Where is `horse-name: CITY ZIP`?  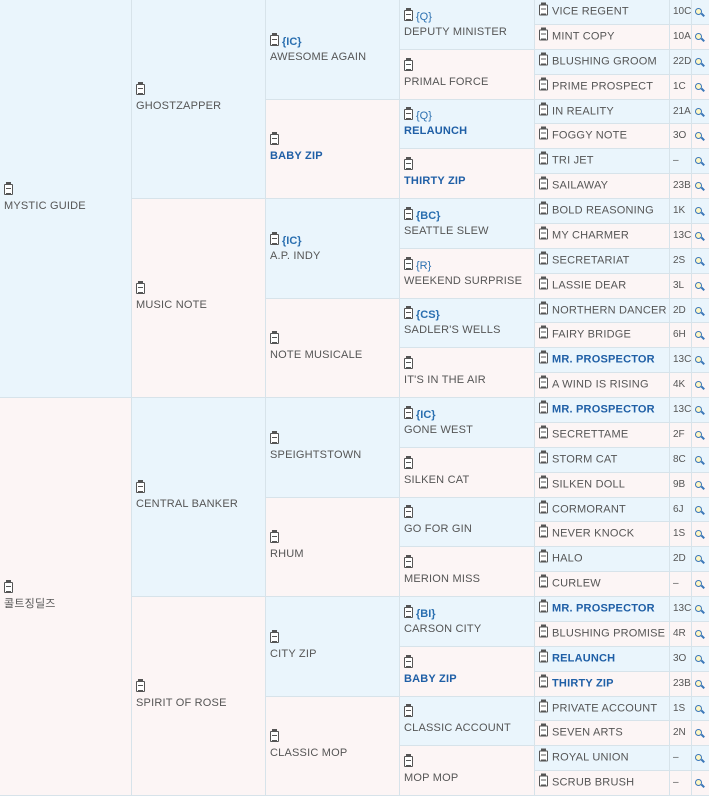
horse-name: CITY ZIP is located at coordinates (293, 654).